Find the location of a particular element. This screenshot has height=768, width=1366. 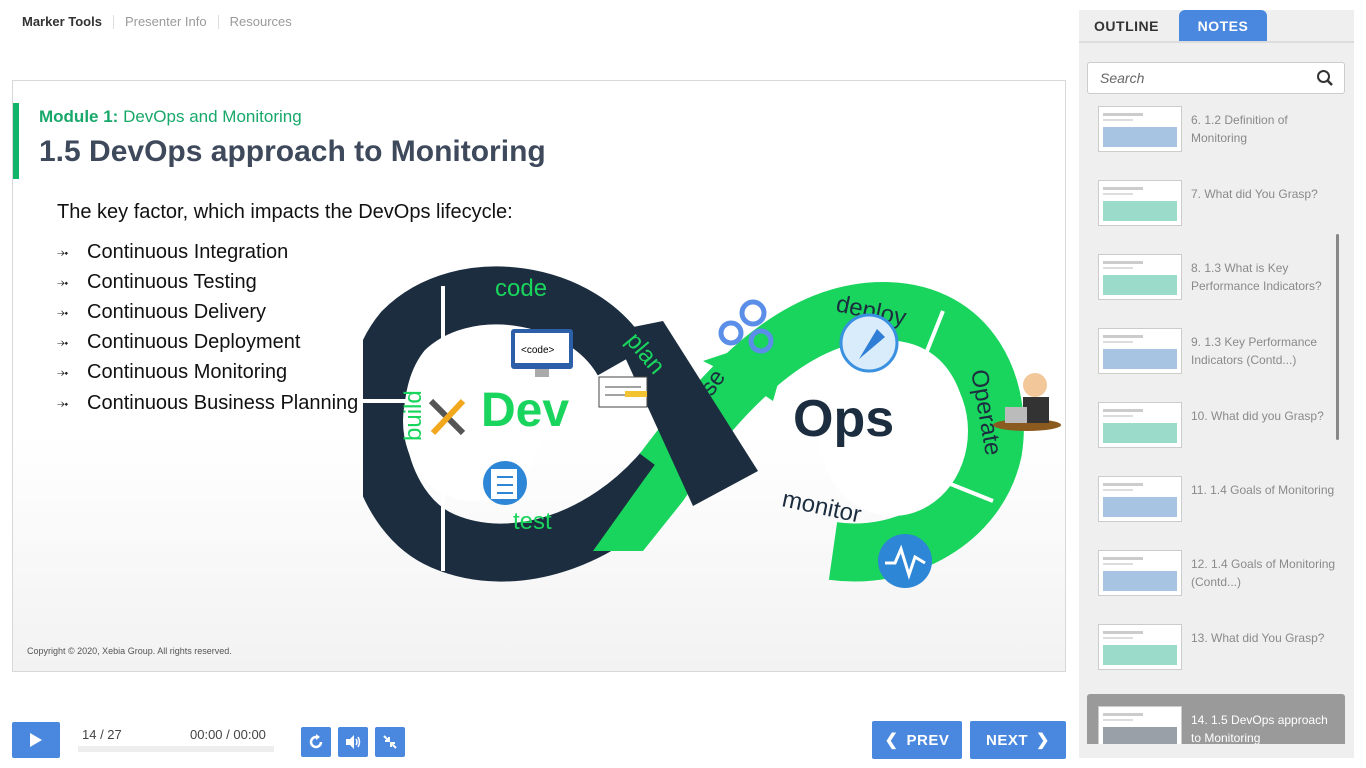

tab-outline: OUTLINE is located at coordinates (1126, 26).